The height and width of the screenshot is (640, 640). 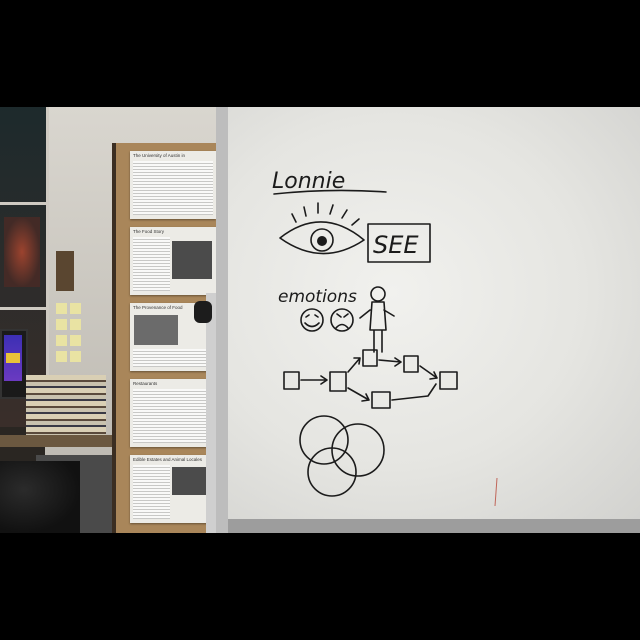 I want to click on see-label: SEE, so click(x=396, y=245).